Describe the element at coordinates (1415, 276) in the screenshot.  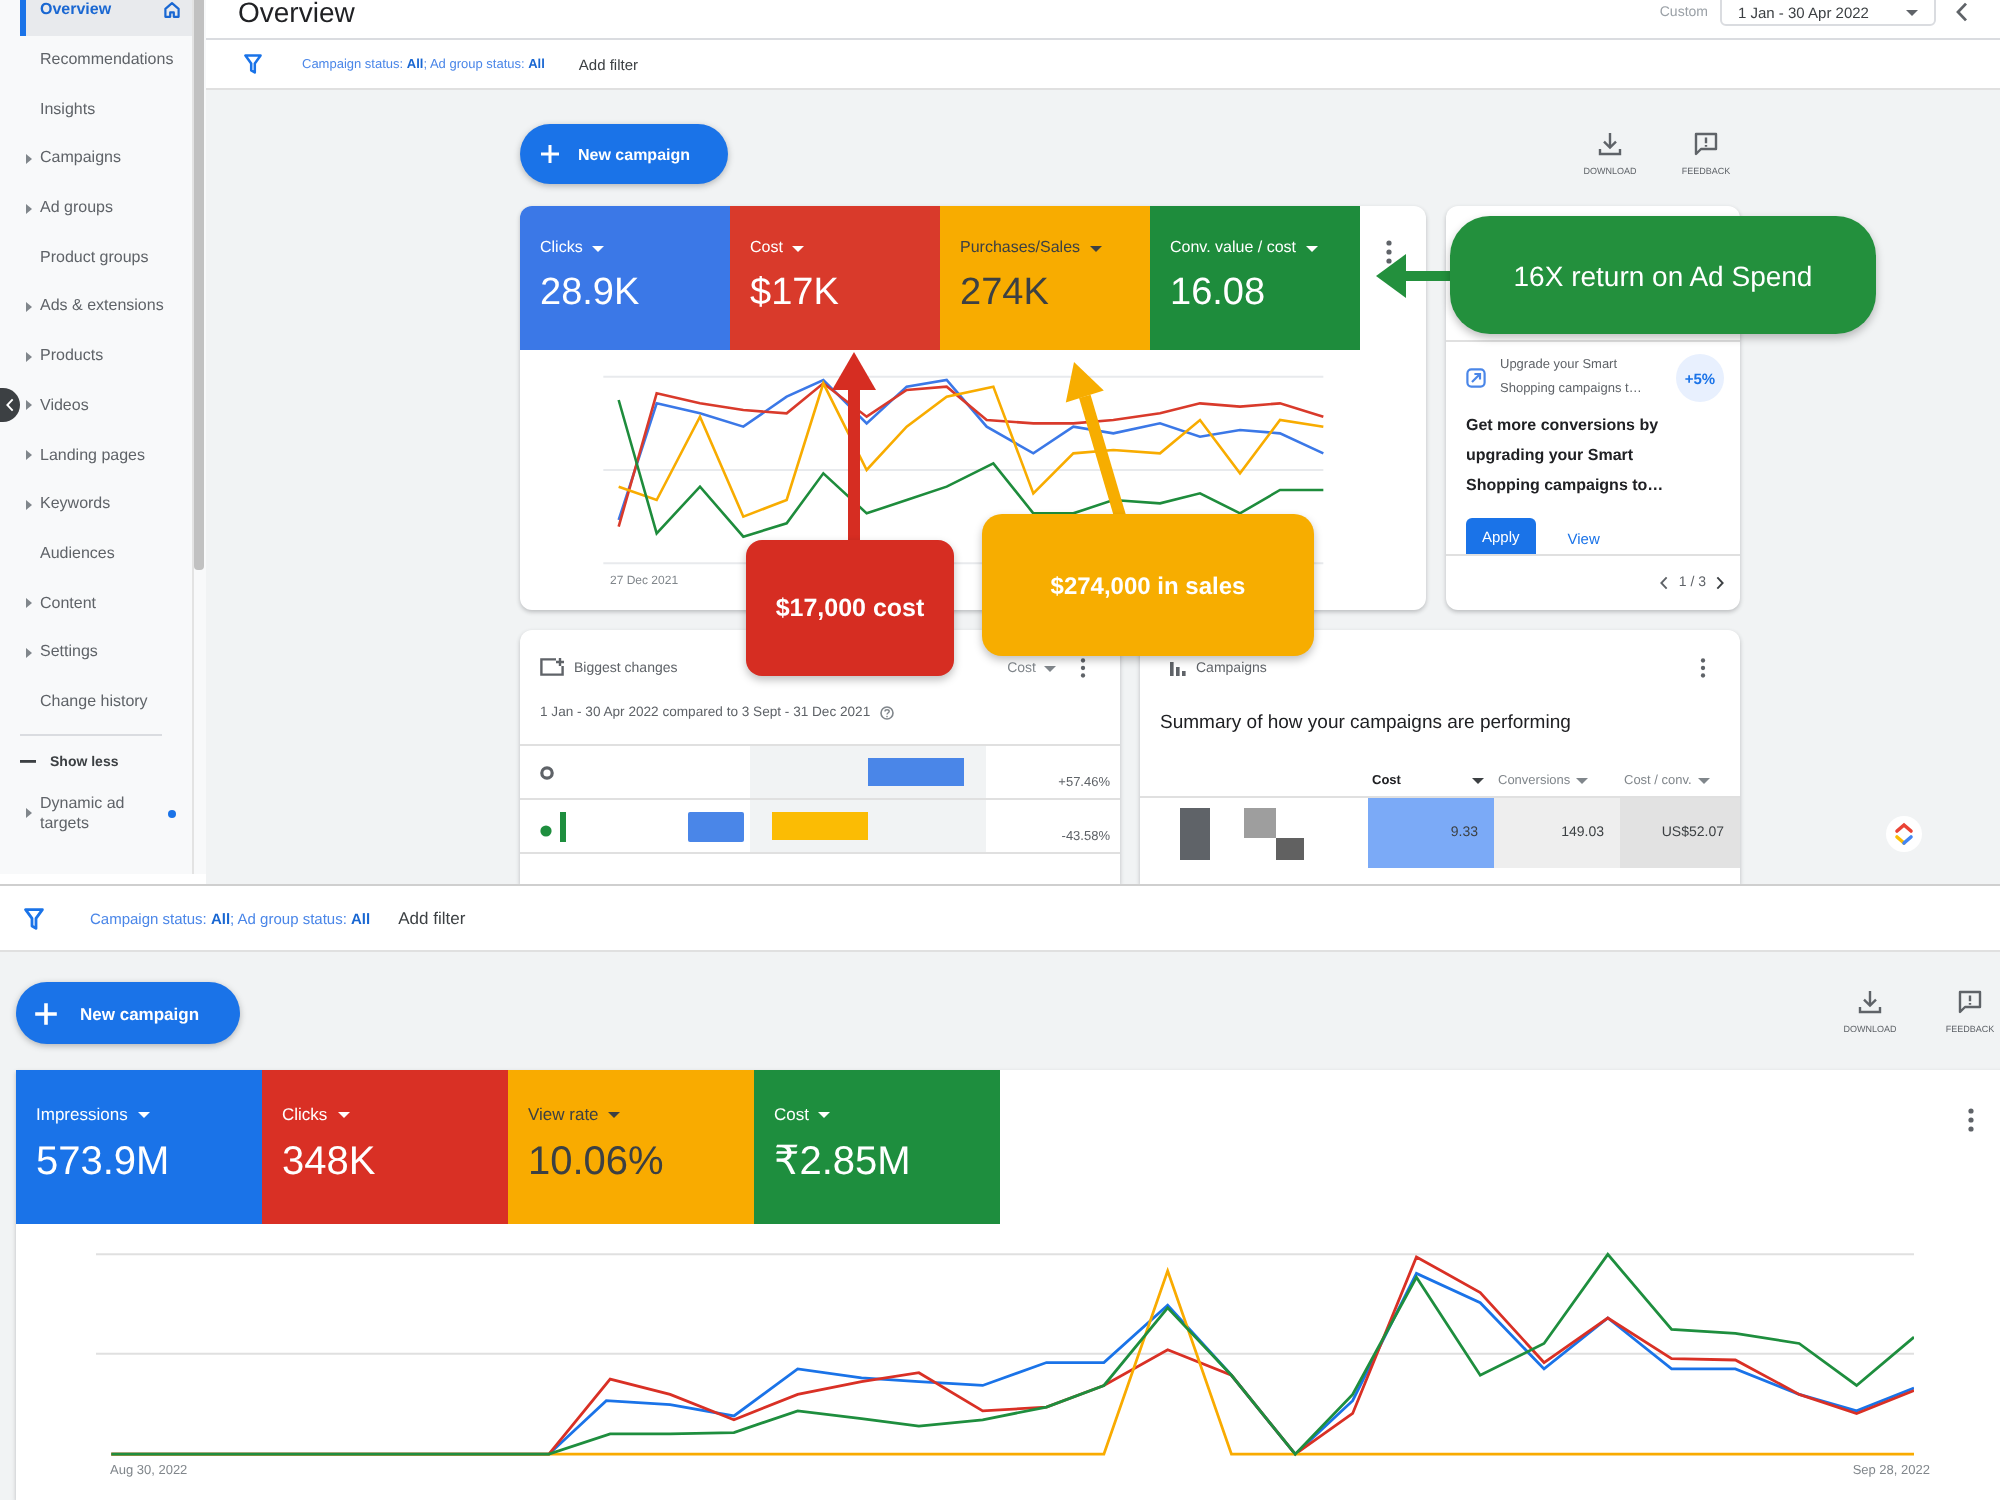
I see `annotation-arrow` at that location.